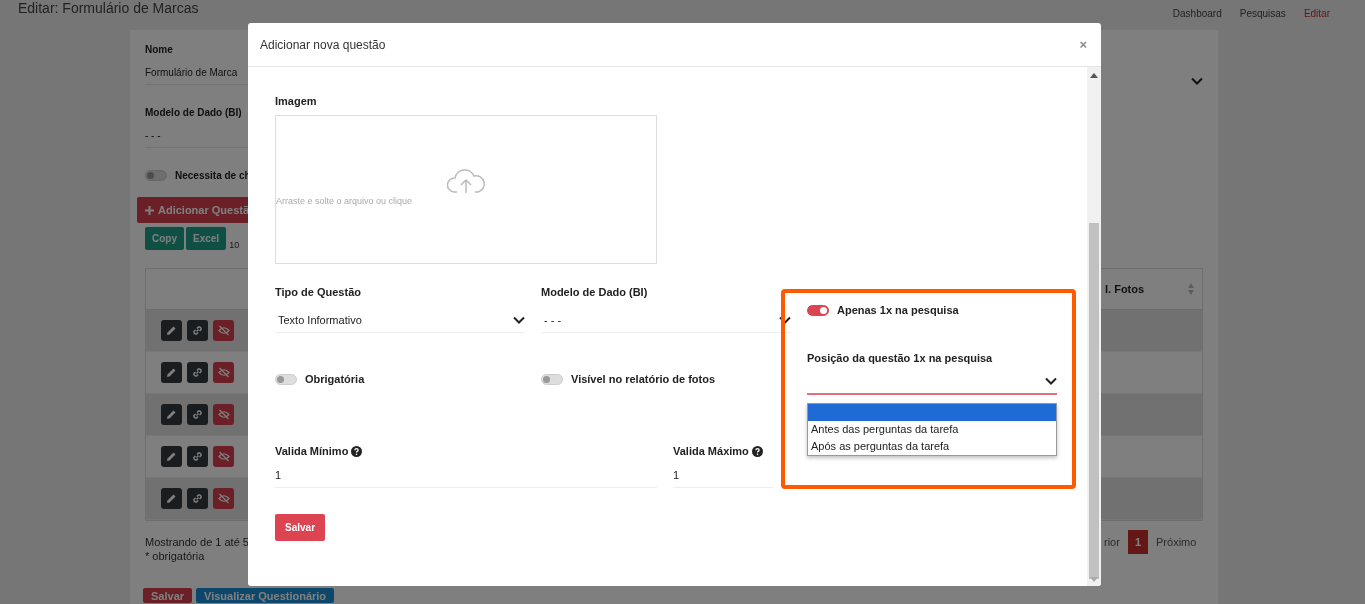 This screenshot has height=604, width=1365. I want to click on export-button: Copy, so click(164, 238).